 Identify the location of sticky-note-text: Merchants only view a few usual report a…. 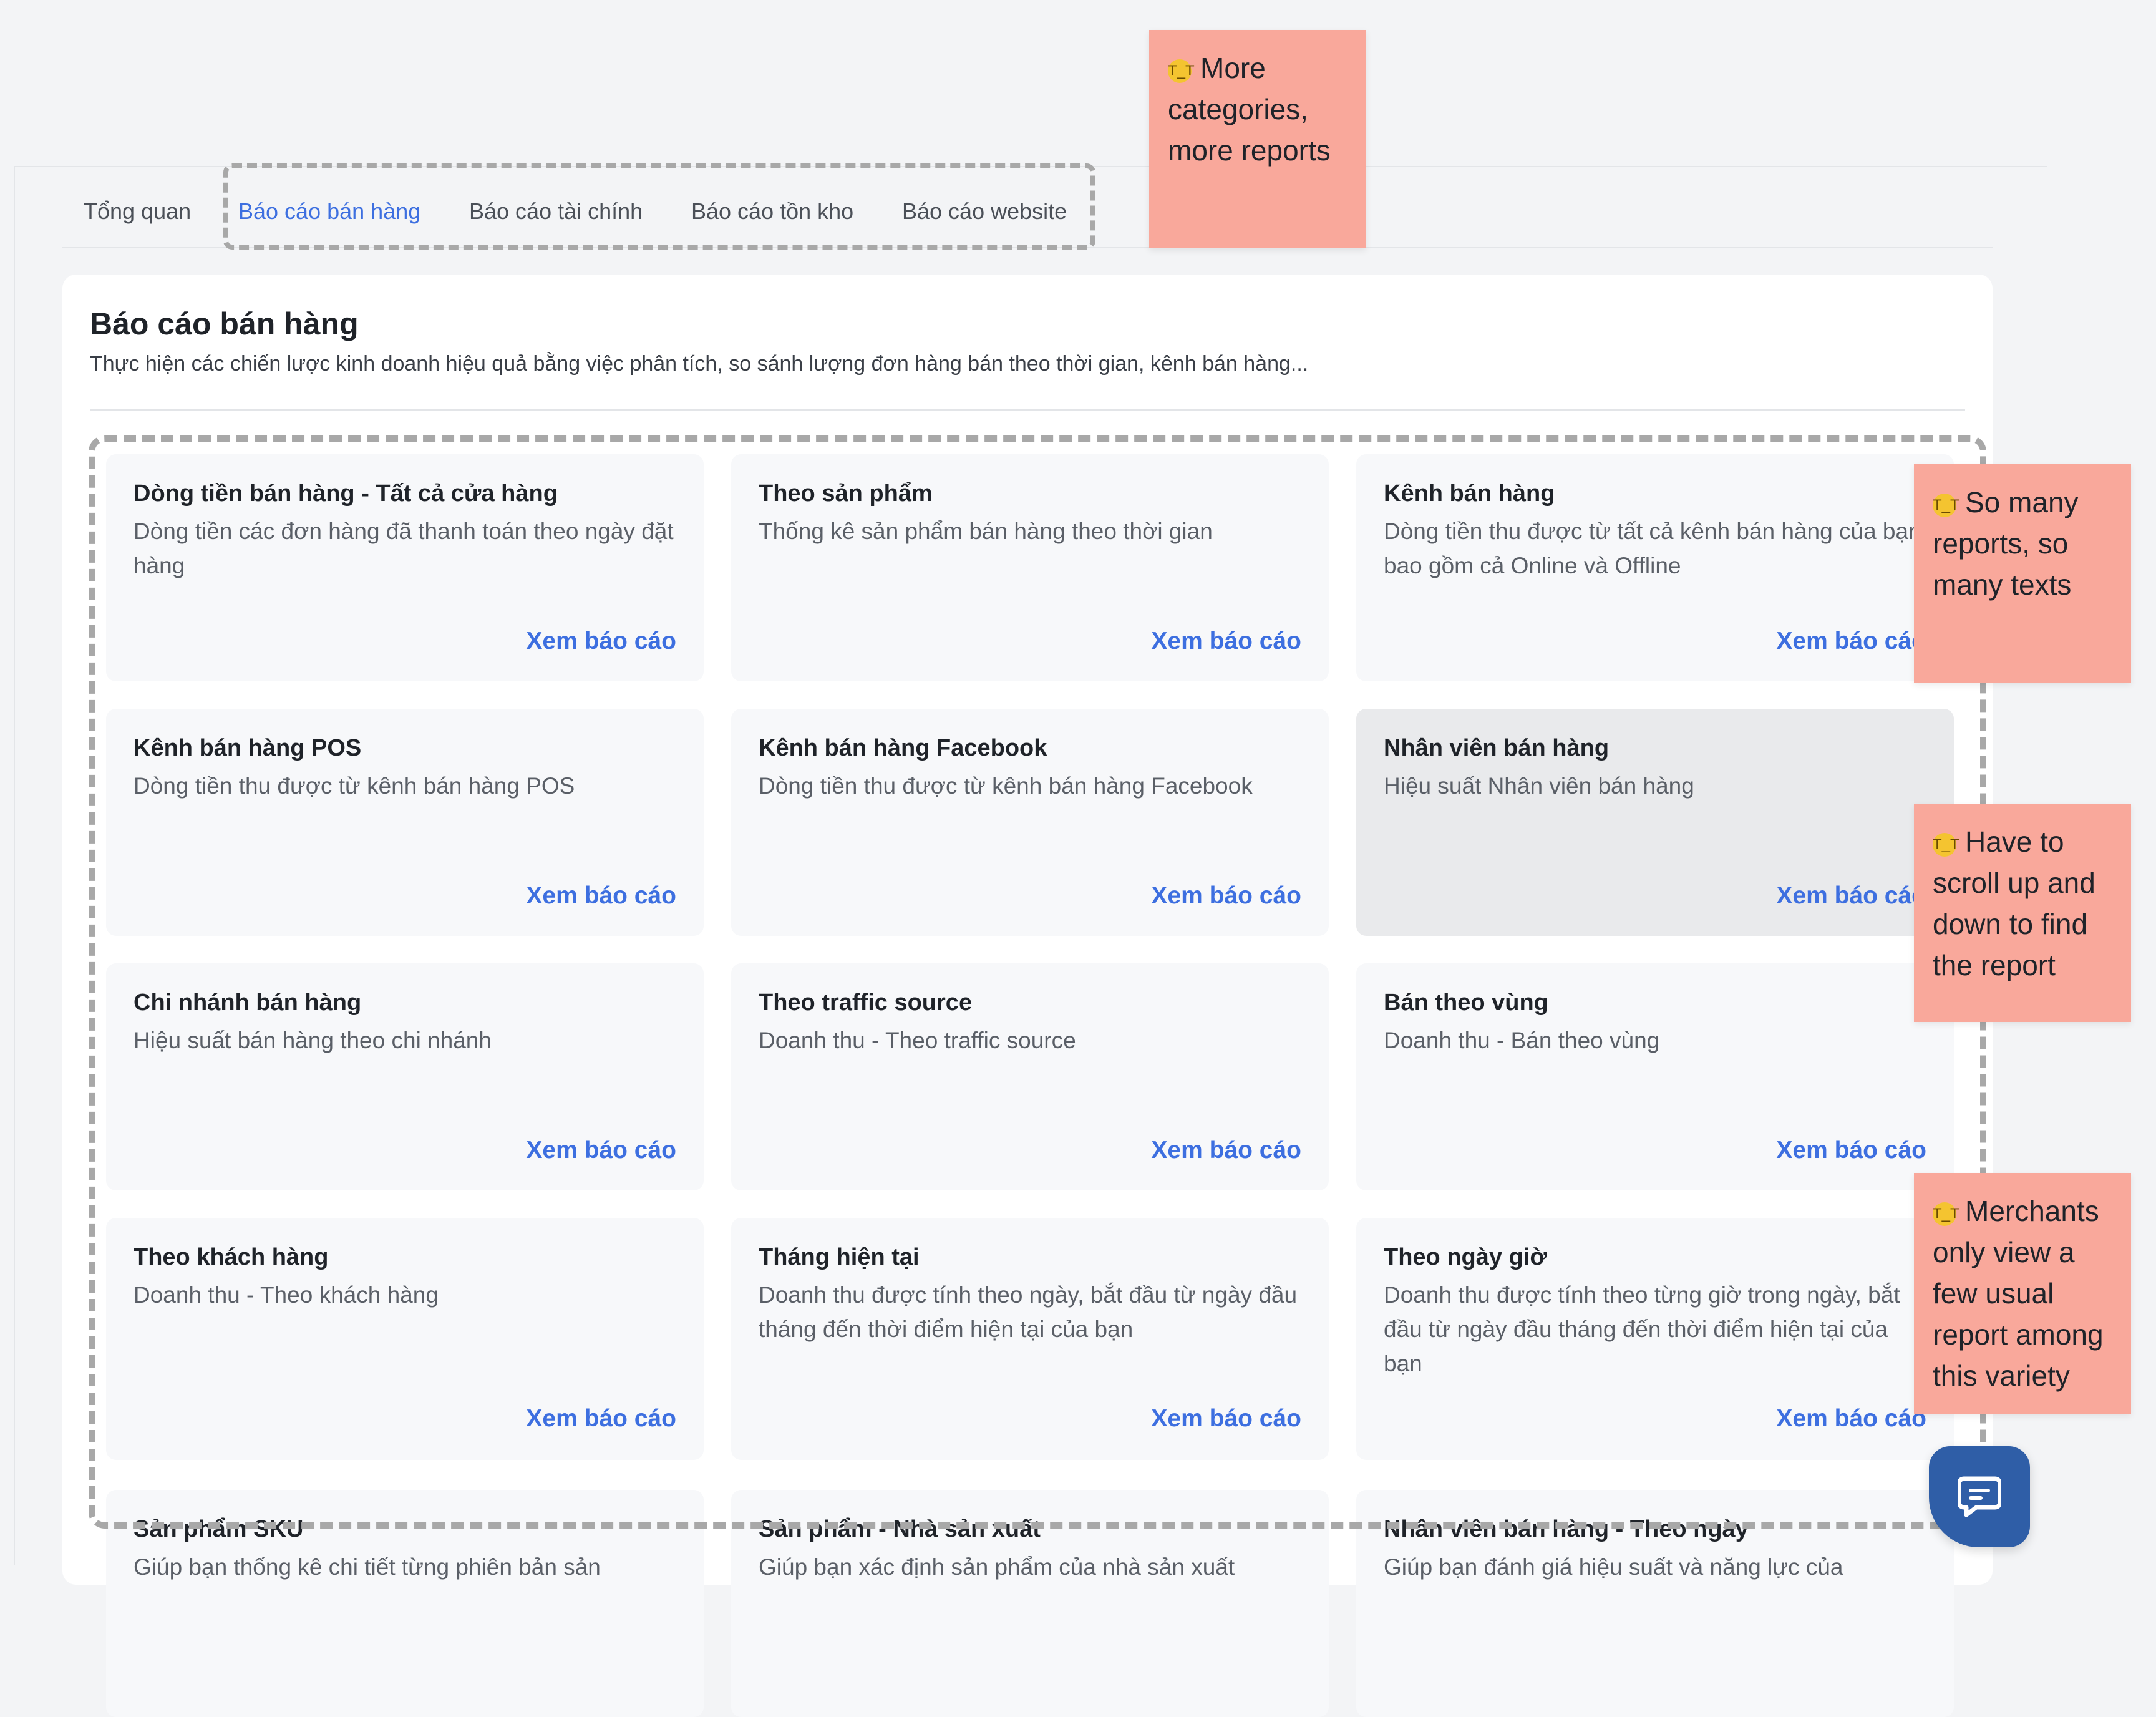
(2018, 1293).